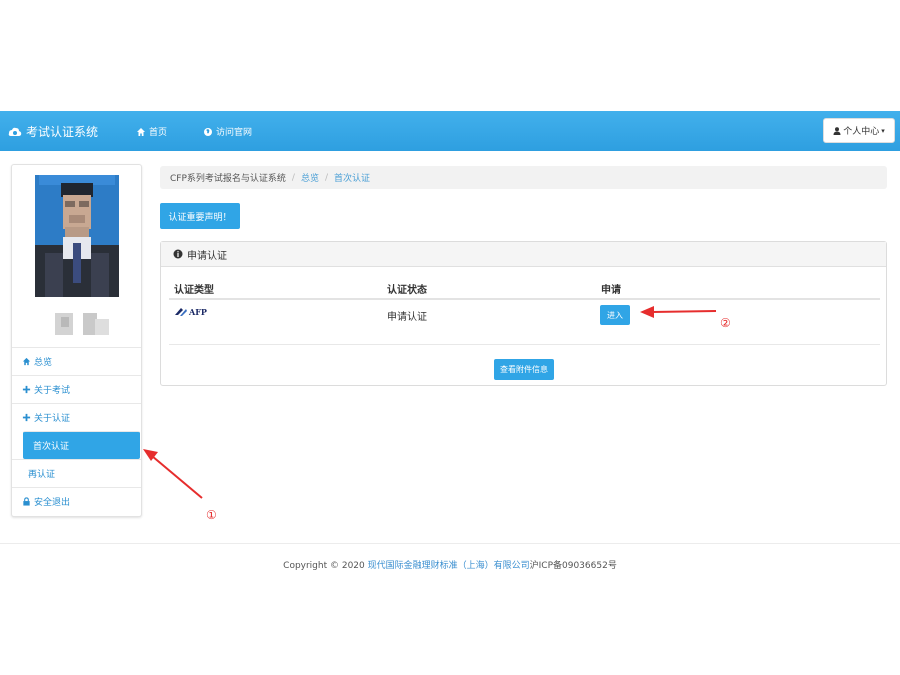 This screenshot has width=900, height=675. I want to click on afp-emblem-icon, so click(181, 312).